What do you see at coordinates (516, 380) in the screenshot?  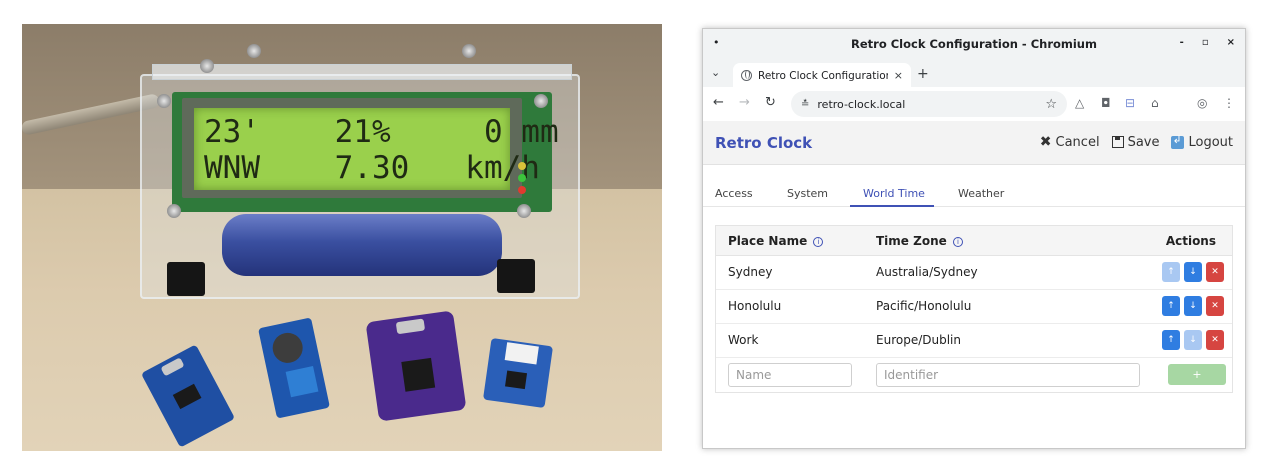 I see `sensor-chip` at bounding box center [516, 380].